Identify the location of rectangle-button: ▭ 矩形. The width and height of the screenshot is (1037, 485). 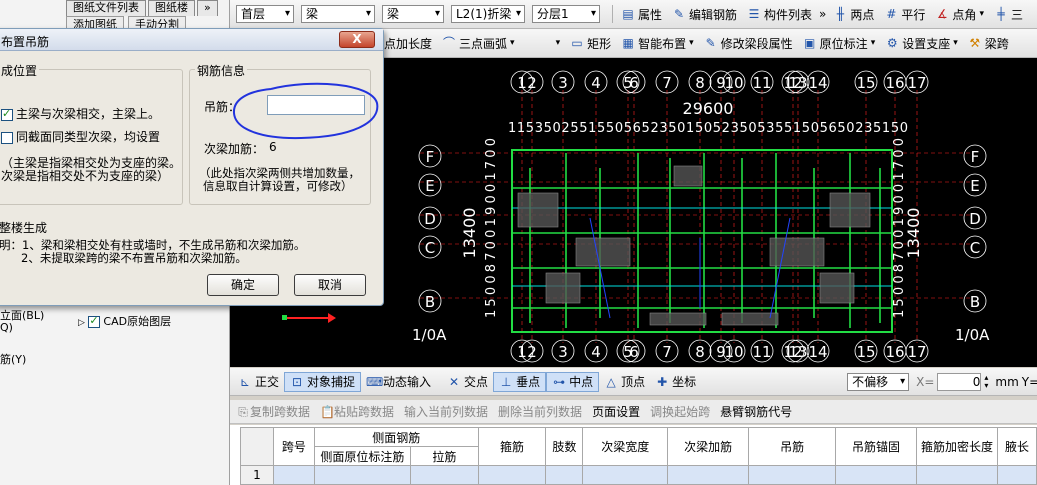
(590, 43).